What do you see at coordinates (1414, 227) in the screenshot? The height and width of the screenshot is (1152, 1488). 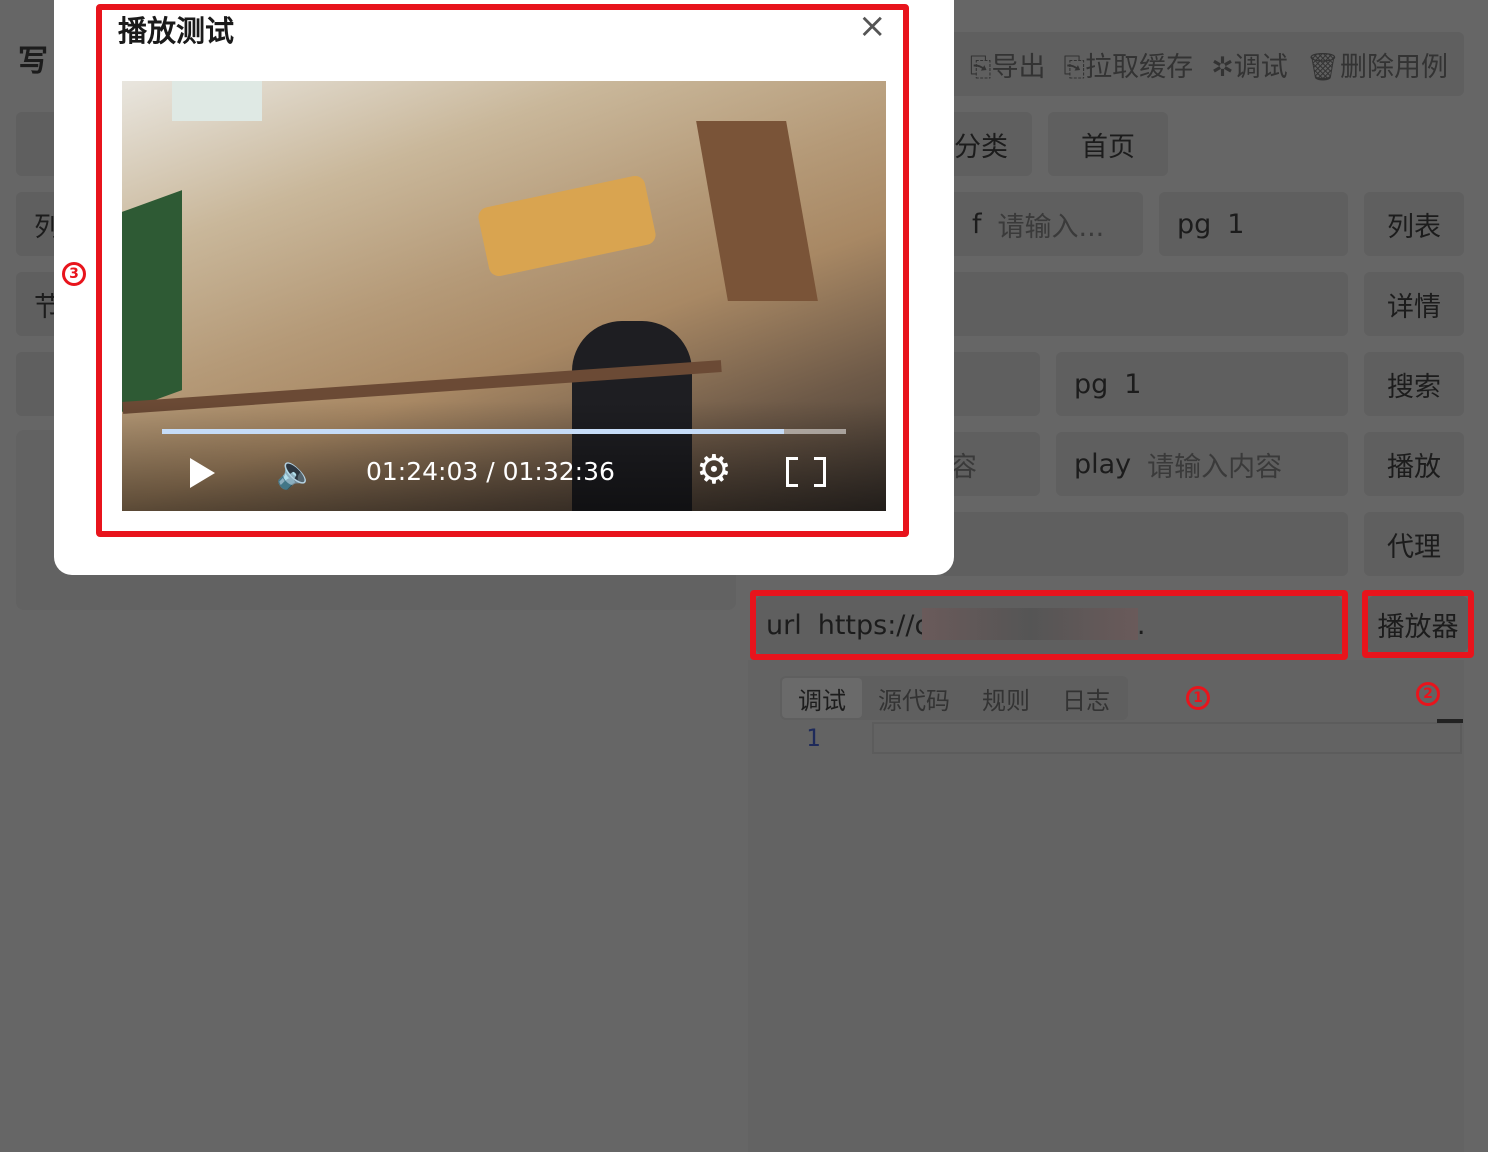 I see `label: 列表` at bounding box center [1414, 227].